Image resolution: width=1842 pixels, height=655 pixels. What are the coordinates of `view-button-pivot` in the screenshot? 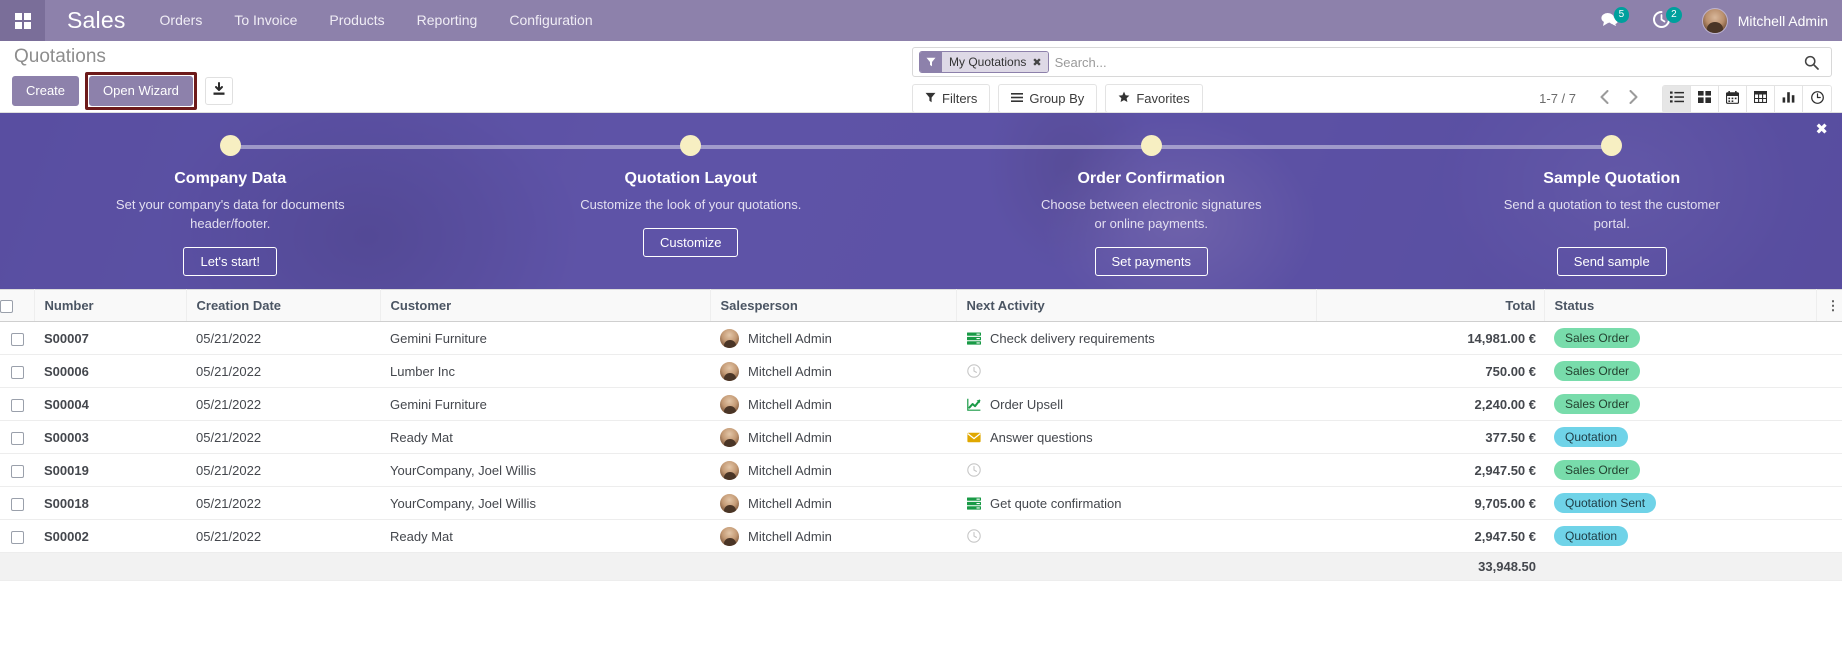 It's located at (1761, 98).